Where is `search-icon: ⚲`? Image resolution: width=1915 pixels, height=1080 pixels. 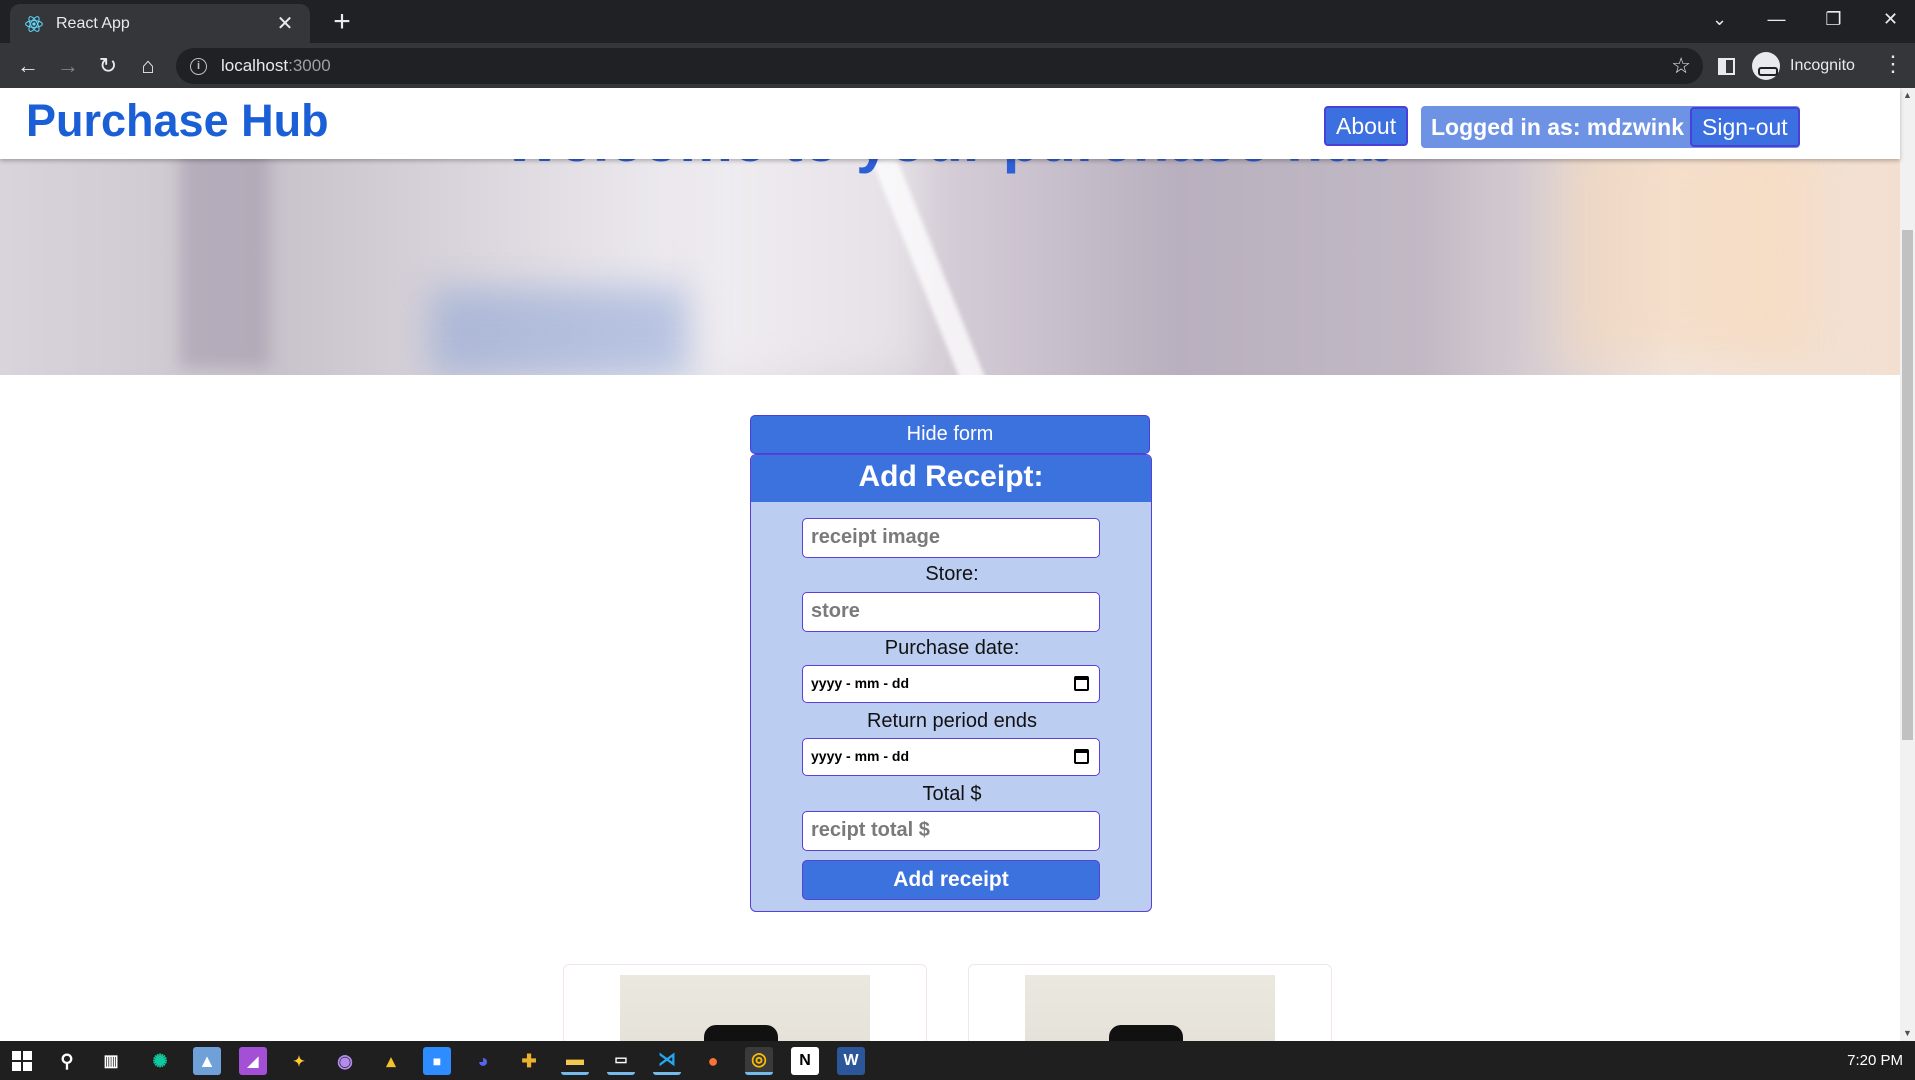
search-icon: ⚲ is located at coordinates (67, 1061).